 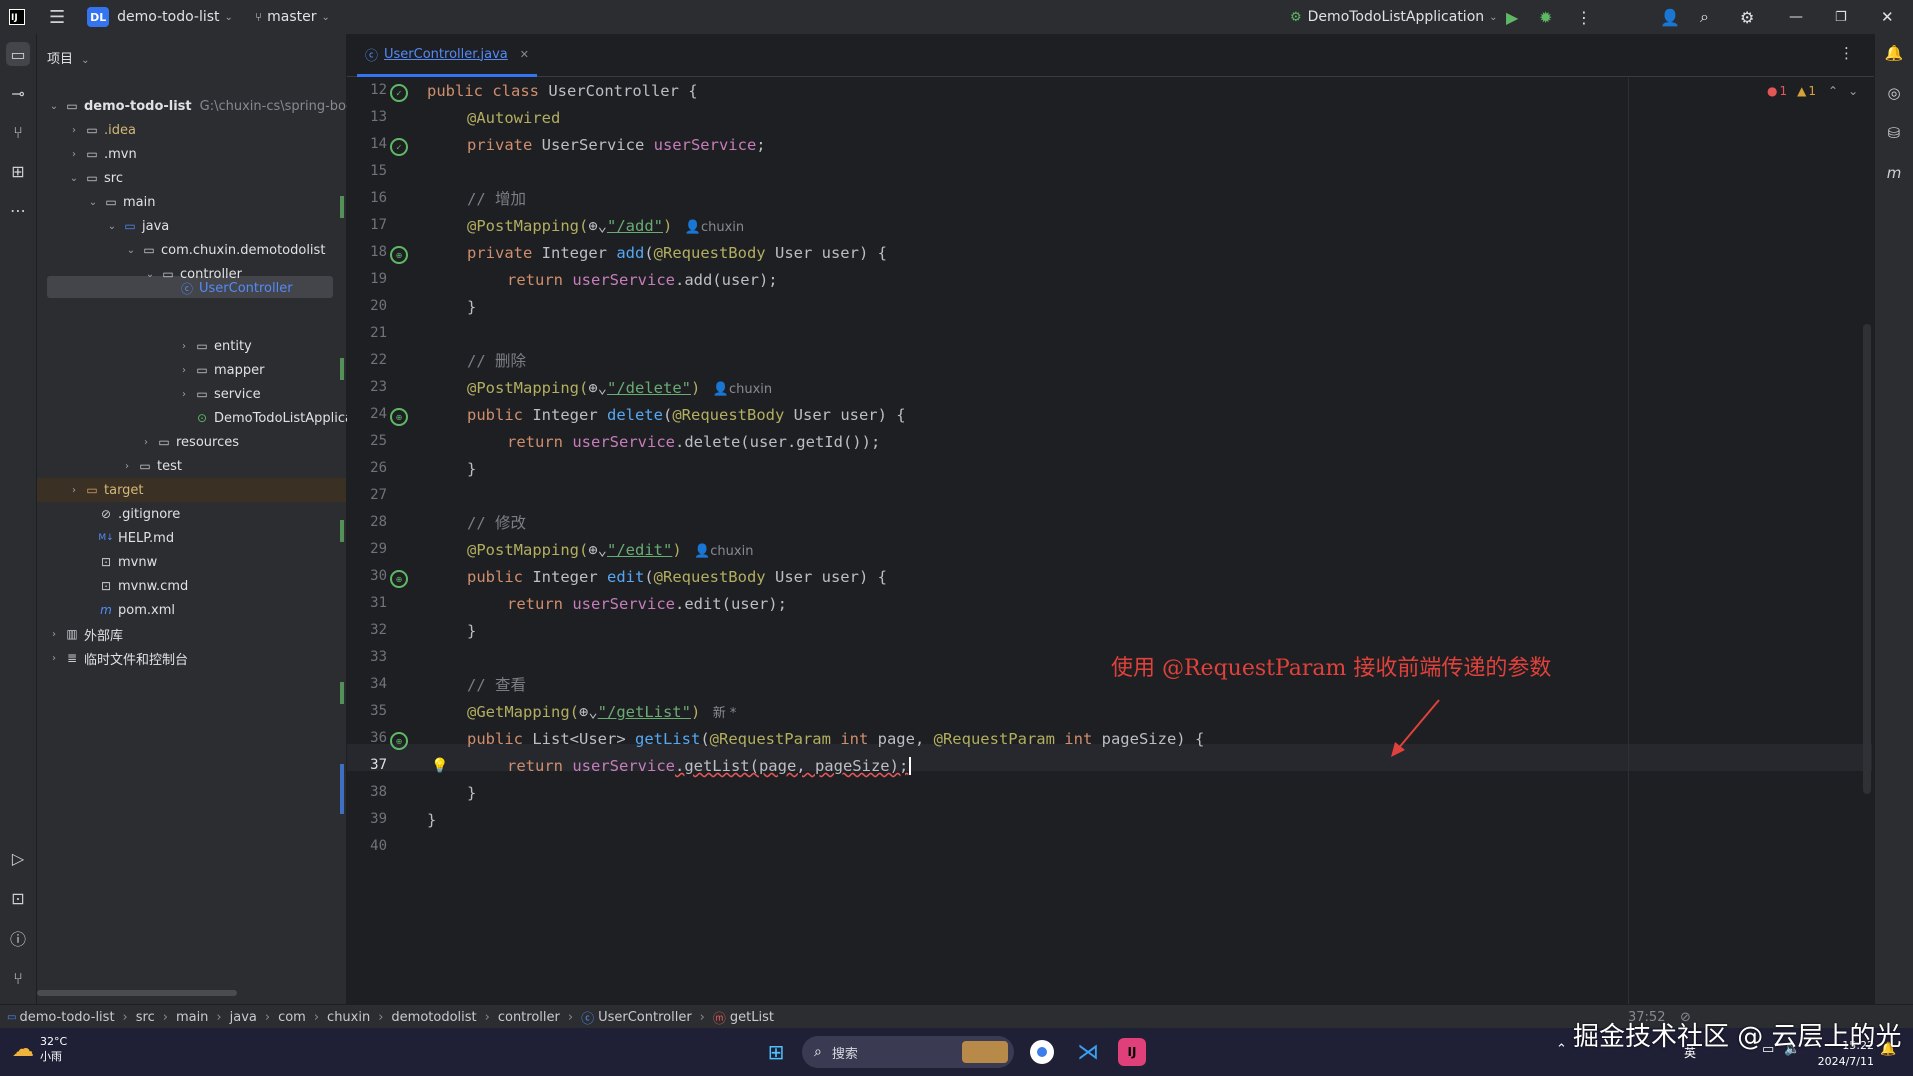 What do you see at coordinates (18, 171) in the screenshot?
I see `structure-icon: ⊞` at bounding box center [18, 171].